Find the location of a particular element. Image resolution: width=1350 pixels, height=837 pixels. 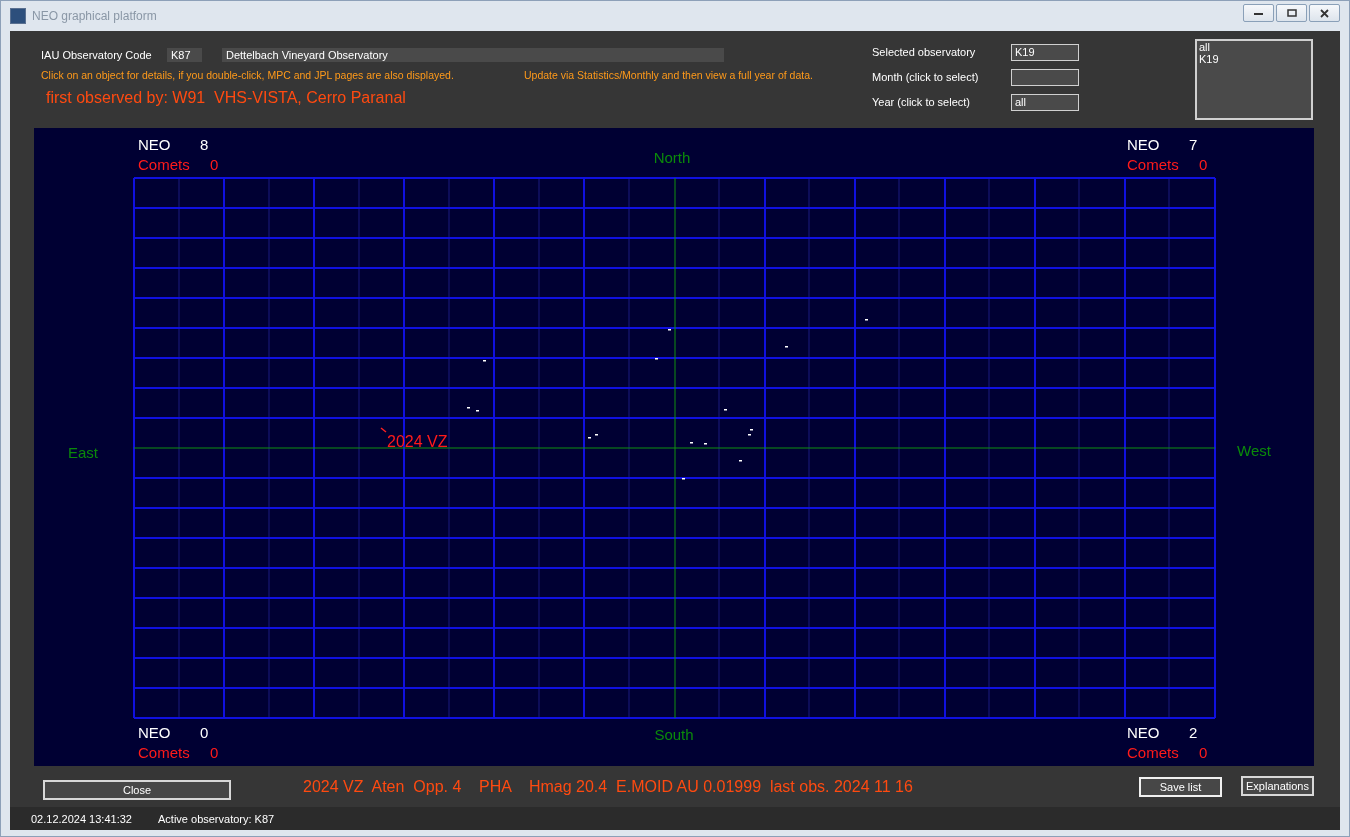

maximize-button is located at coordinates (1291, 13).